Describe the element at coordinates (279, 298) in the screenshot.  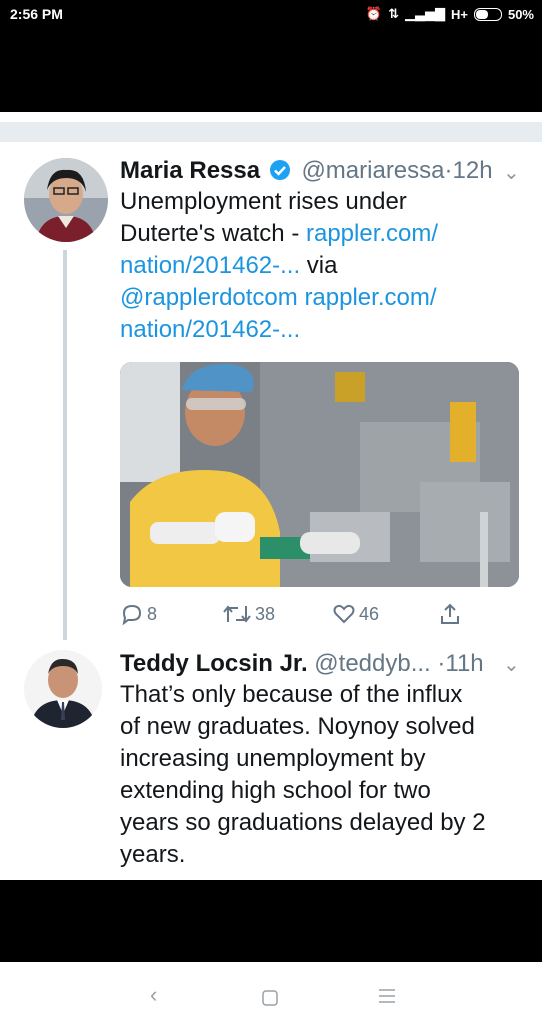
I see `mention-link: @rapplerdotcom rappler.com/` at that location.